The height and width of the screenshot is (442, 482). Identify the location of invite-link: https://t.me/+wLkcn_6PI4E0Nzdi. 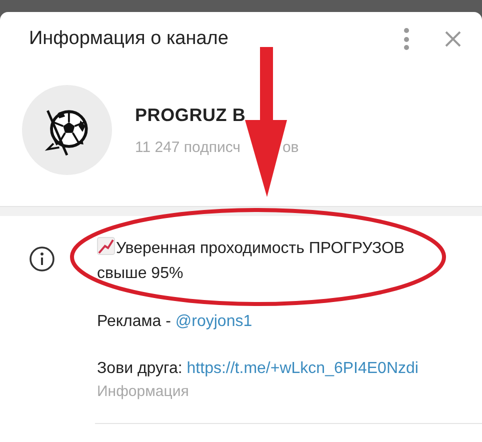
(302, 368).